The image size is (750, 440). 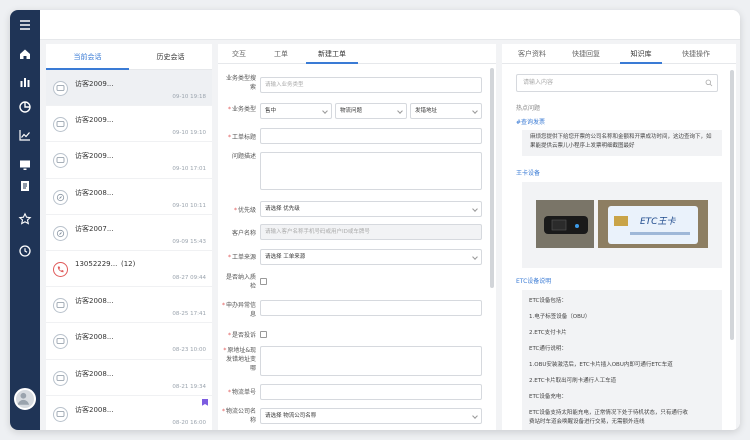 I want to click on field-label: *优先级, so click(x=244, y=210).